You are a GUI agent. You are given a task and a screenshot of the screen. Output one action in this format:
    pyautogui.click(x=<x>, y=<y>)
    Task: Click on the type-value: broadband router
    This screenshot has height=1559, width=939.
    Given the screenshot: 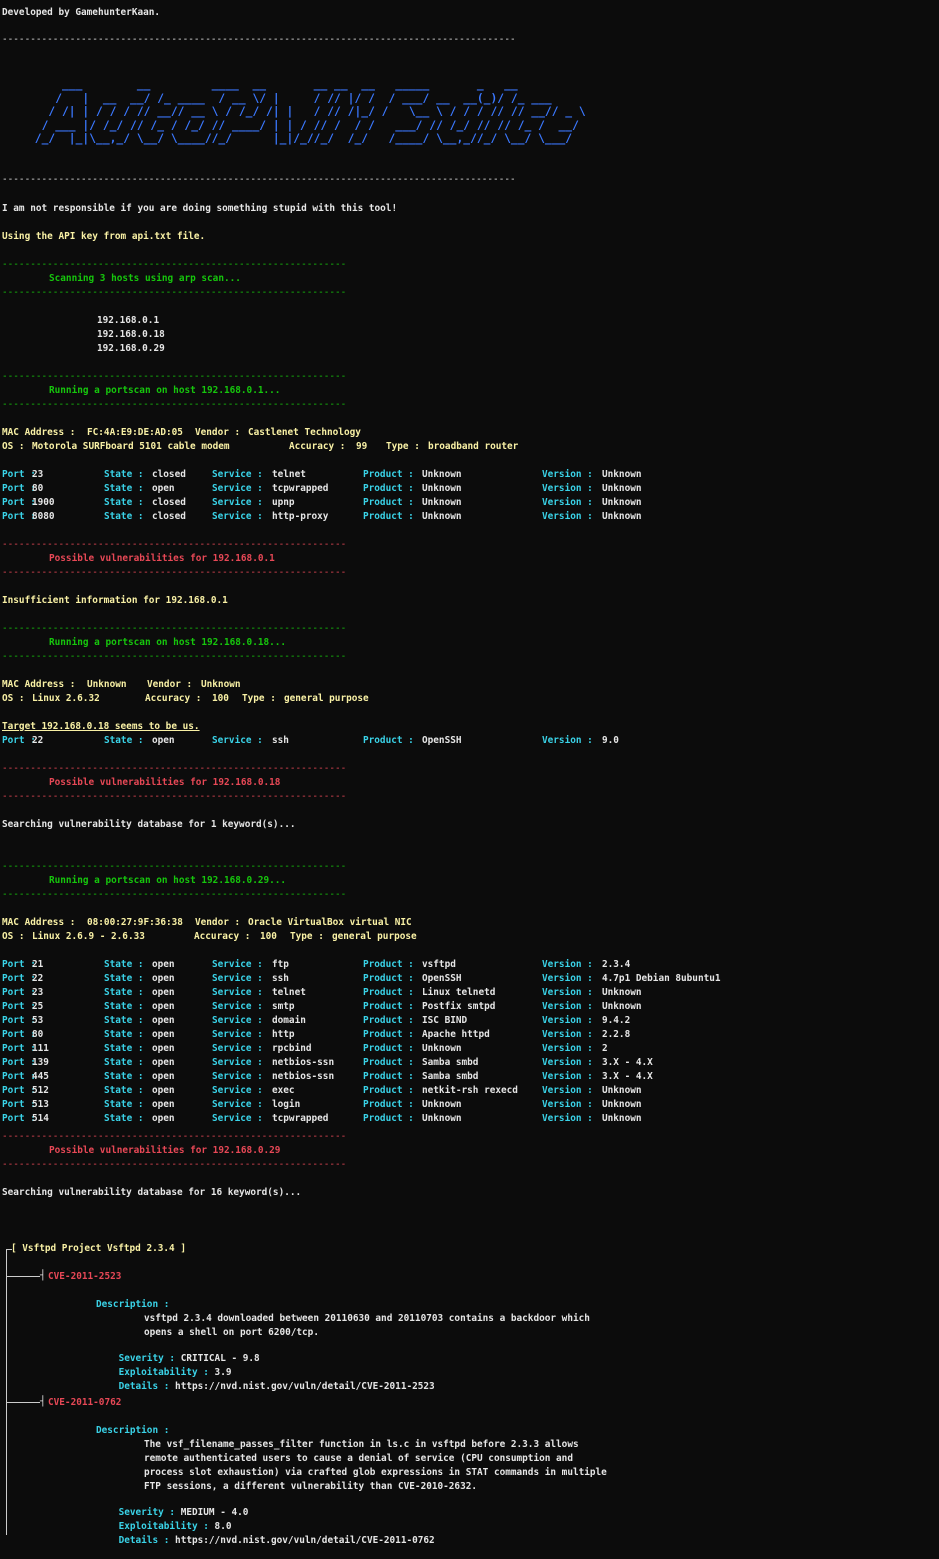 What is the action you would take?
    pyautogui.click(x=473, y=446)
    